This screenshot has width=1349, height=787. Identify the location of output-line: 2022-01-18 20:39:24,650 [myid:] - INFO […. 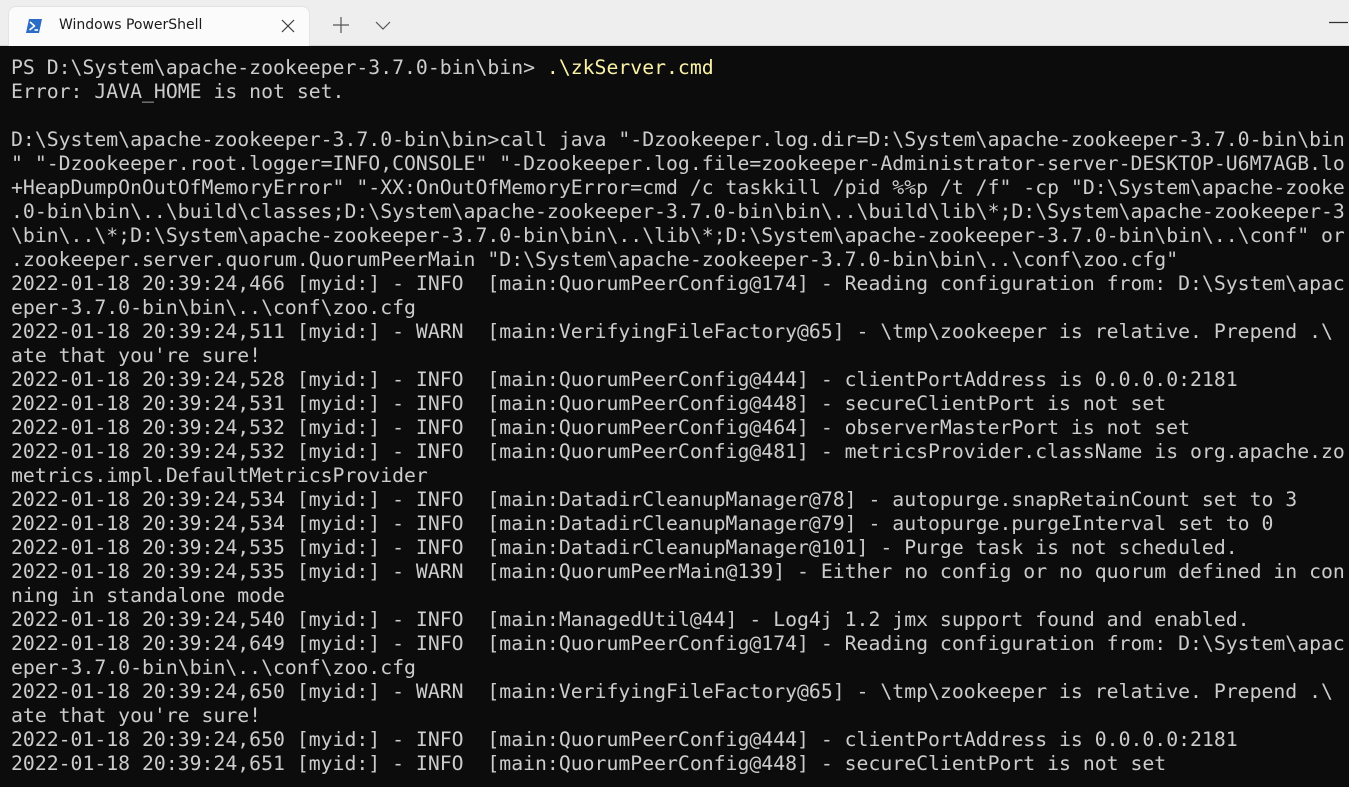
(624, 739).